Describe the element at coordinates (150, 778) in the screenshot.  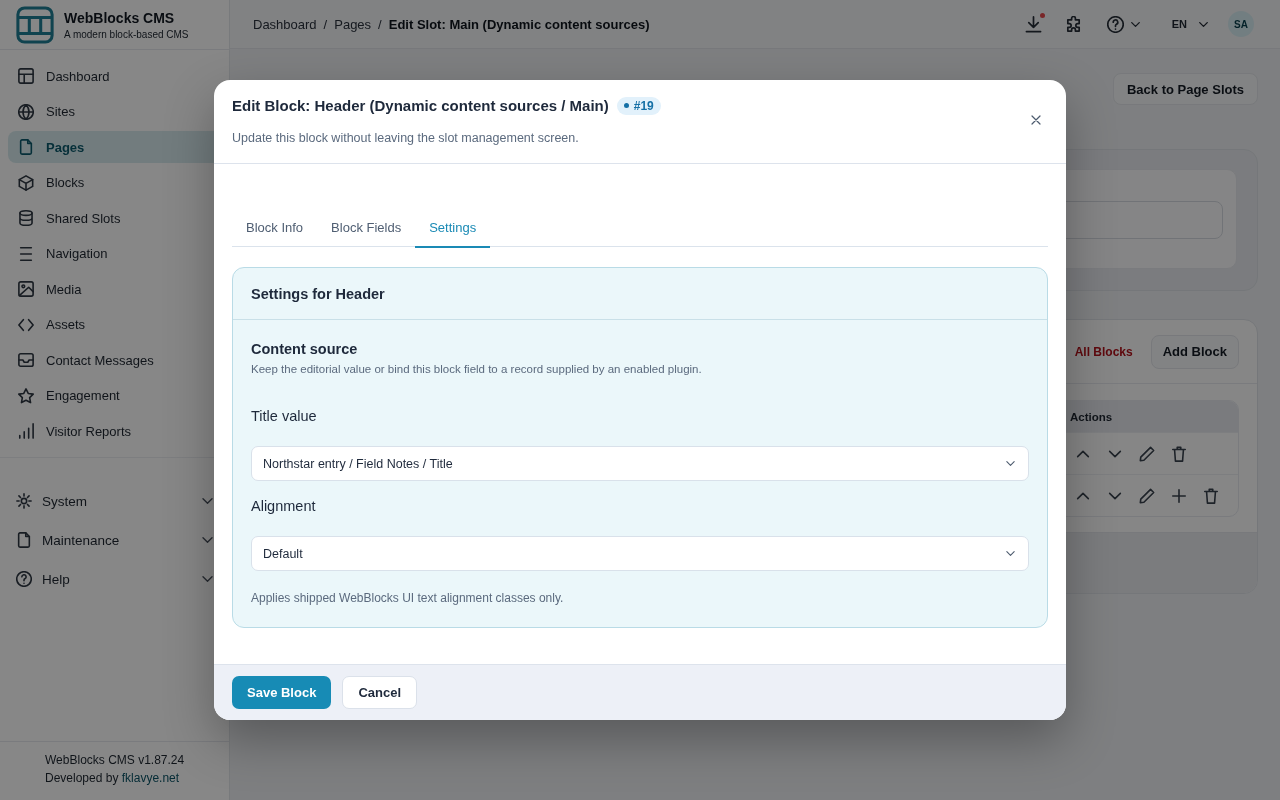
I see `developer-link: fklavye.net` at that location.